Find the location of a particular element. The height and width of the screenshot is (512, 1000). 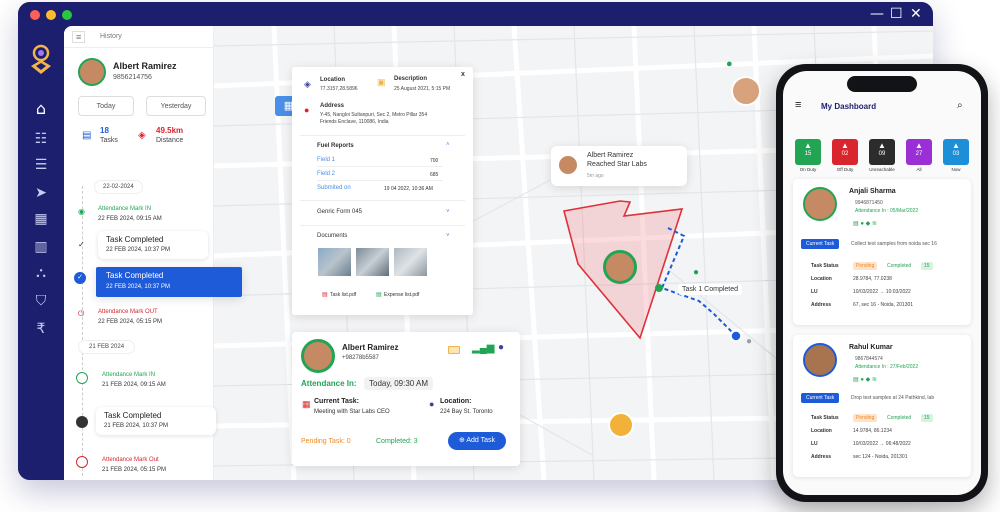

phone-title: My Dashboard is located at coordinates (849, 106).